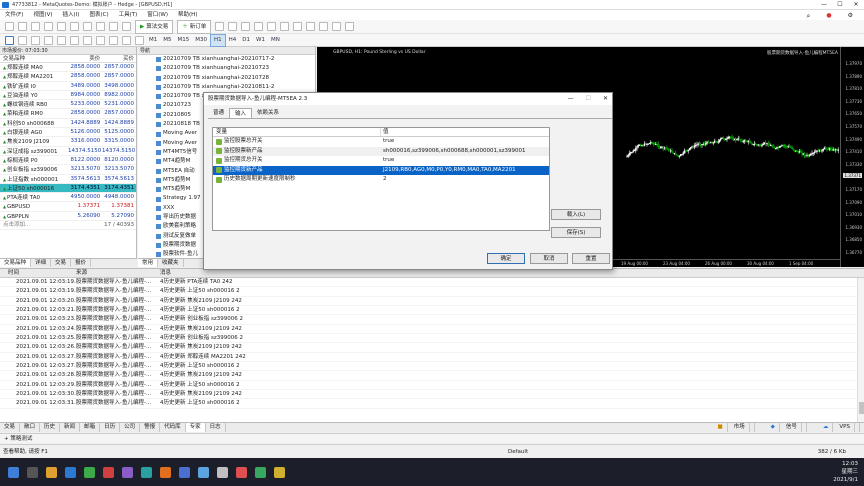  Describe the element at coordinates (48, 26) in the screenshot. I see `data-window-icon` at that location.